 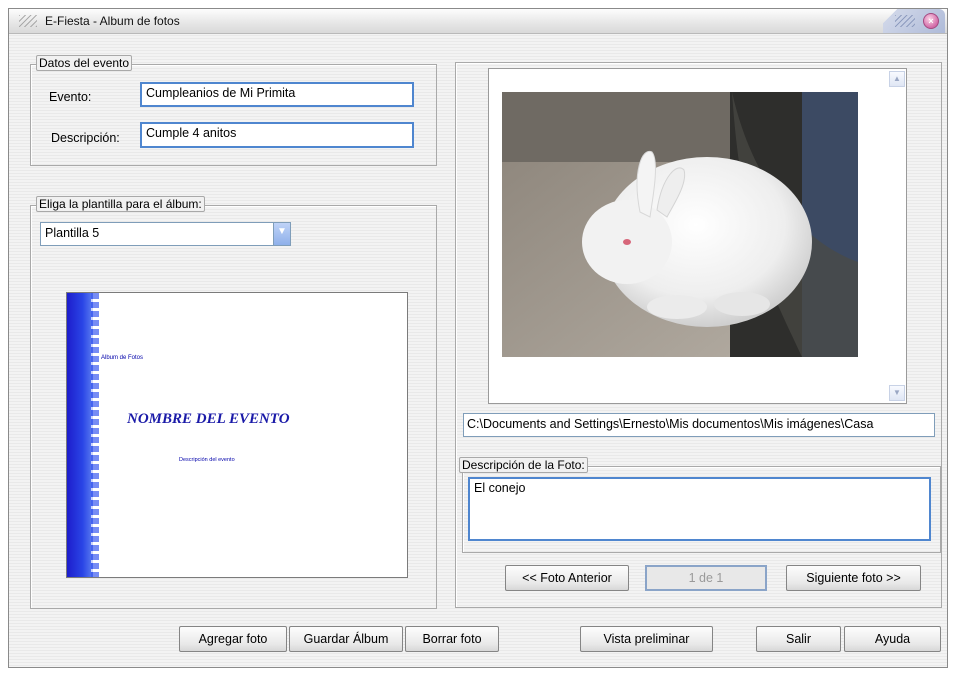 What do you see at coordinates (699, 509) in the screenshot?
I see `photo-description-input: El conejo` at bounding box center [699, 509].